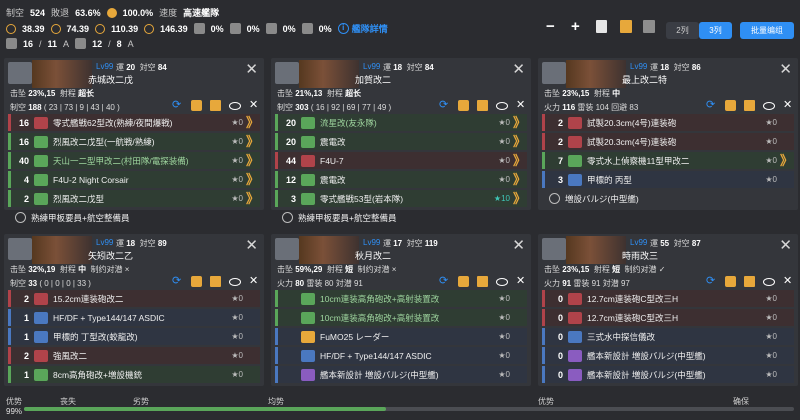 The image size is (800, 420). What do you see at coordinates (626, 26) in the screenshot?
I see `note-icon` at bounding box center [626, 26].